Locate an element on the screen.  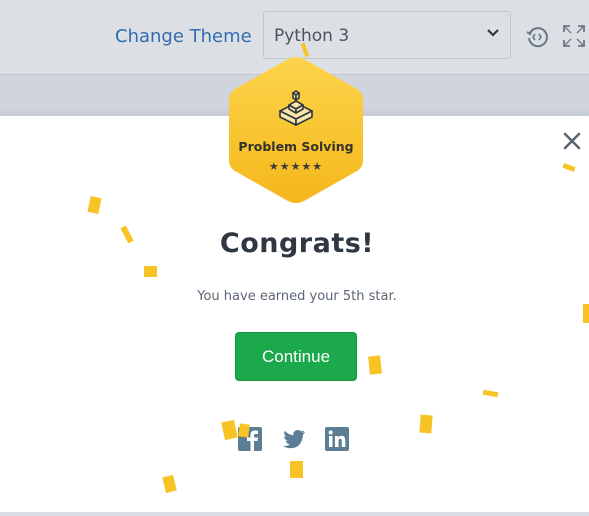
congrats-heading: Congrats! is located at coordinates (297, 243).